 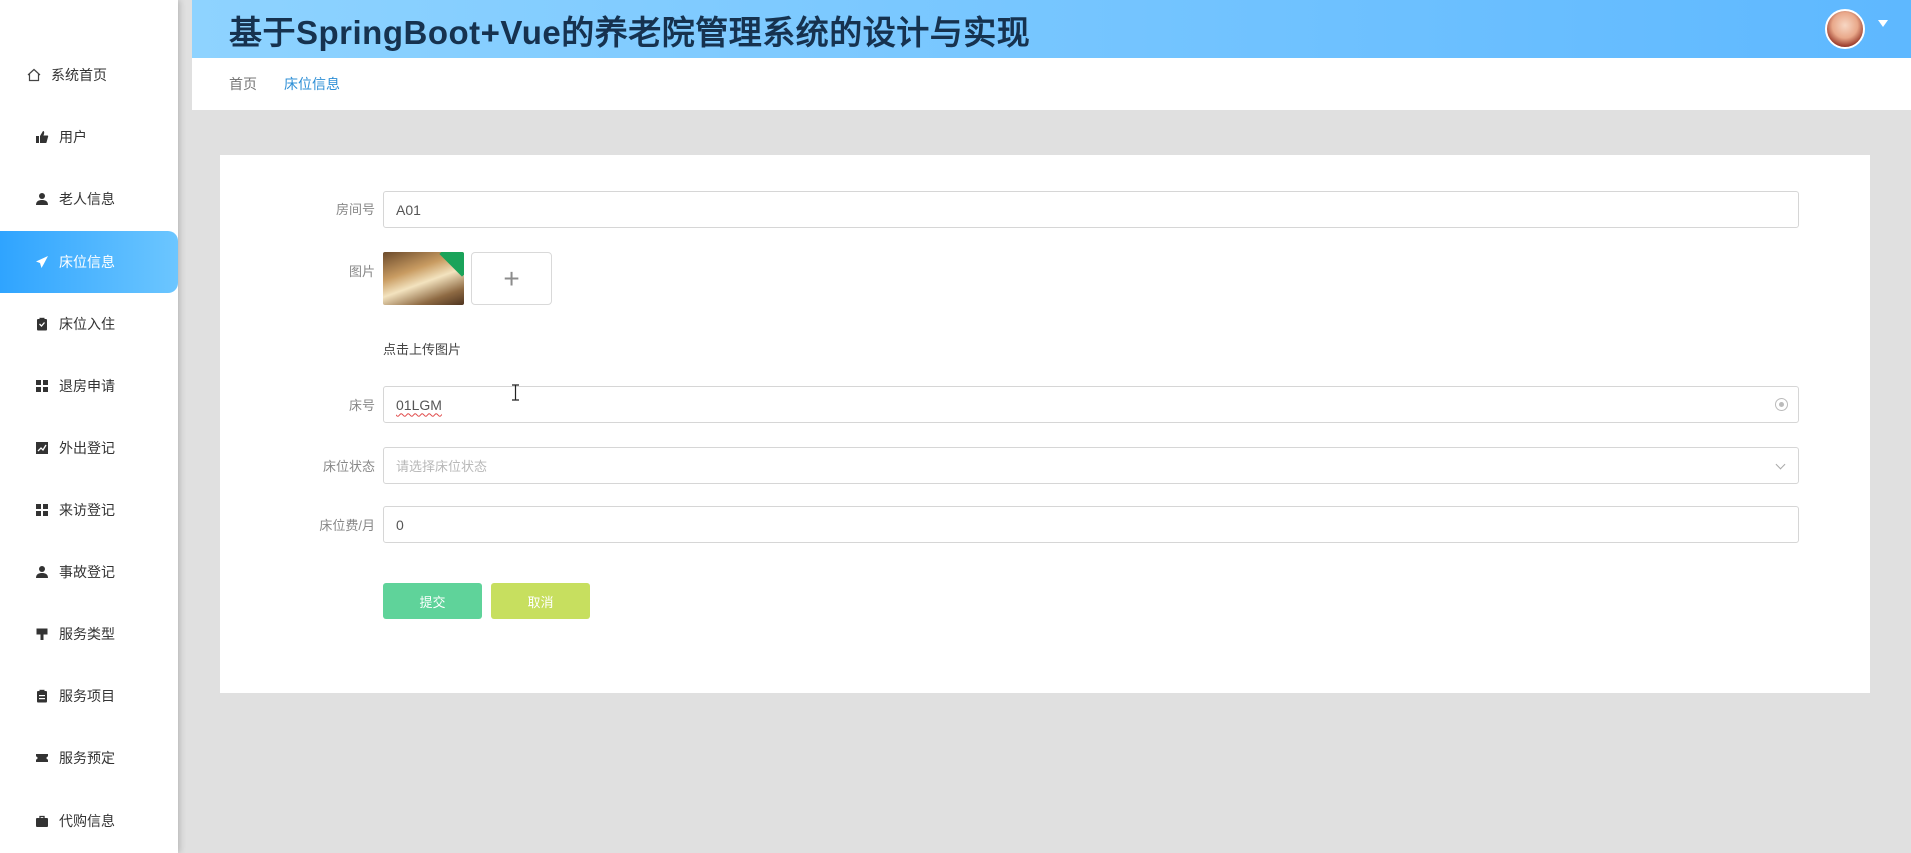 What do you see at coordinates (1091, 465) in the screenshot?
I see `bed-status-select: 请选择床位状态` at bounding box center [1091, 465].